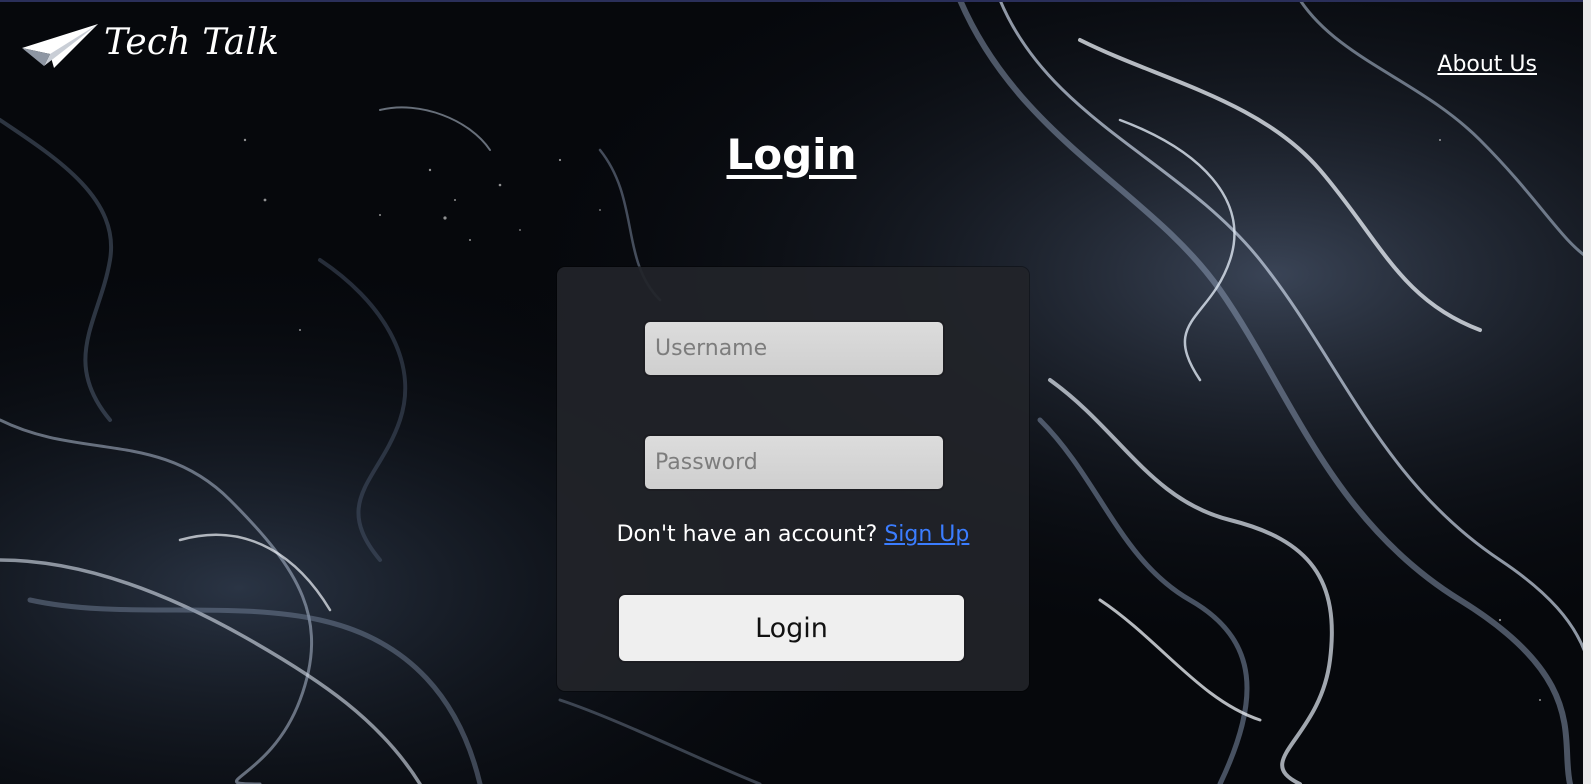  Describe the element at coordinates (60, 46) in the screenshot. I see `paper-plane-icon` at that location.